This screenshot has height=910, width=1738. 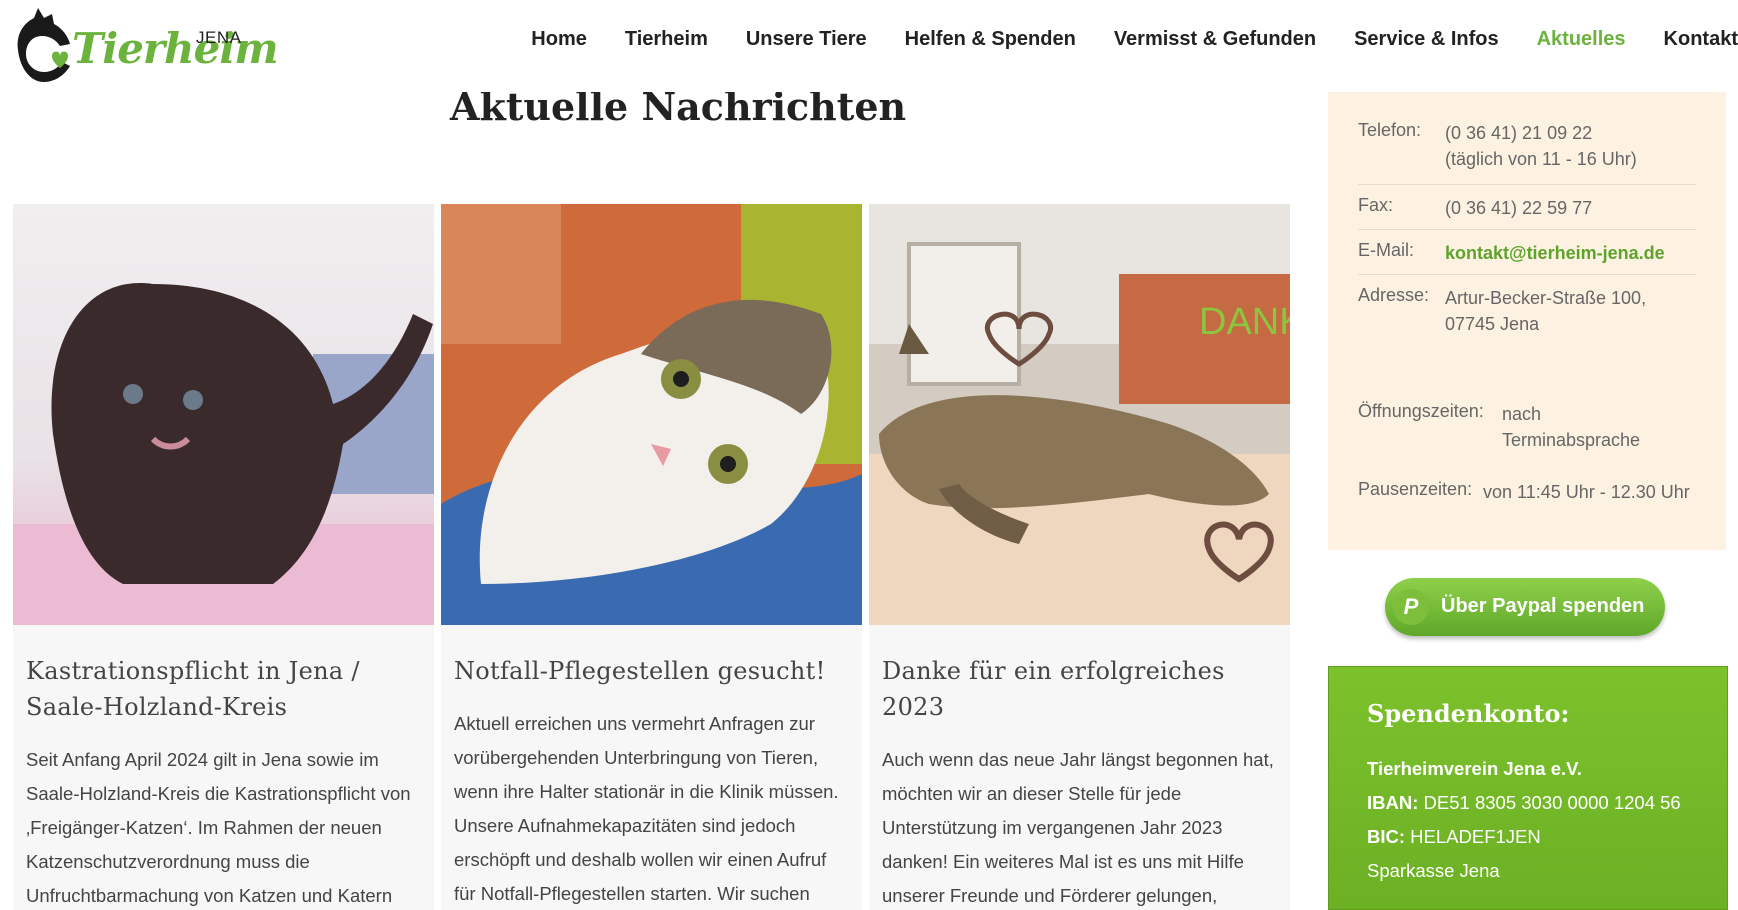 I want to click on contact-fax: Fax: (0 36 41) 22 59 77, so click(x=1527, y=207).